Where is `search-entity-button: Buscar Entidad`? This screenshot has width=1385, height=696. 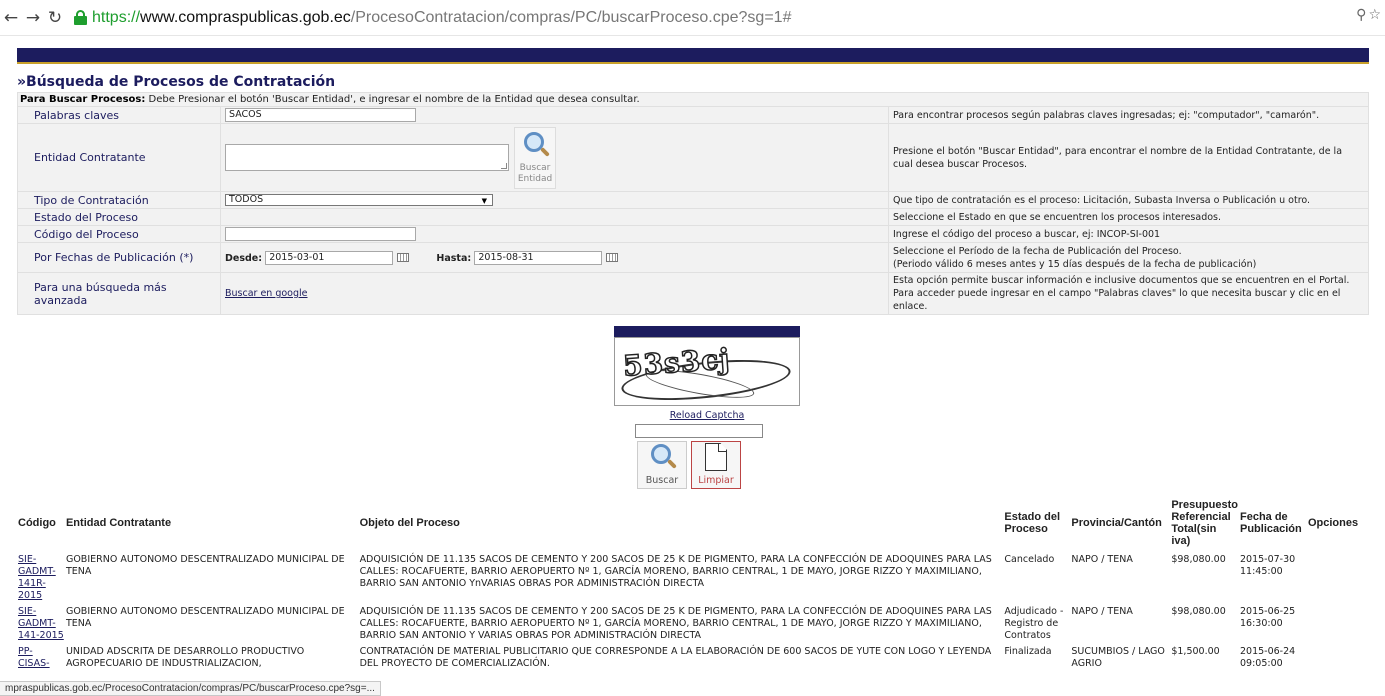
search-entity-button: Buscar Entidad is located at coordinates (535, 157).